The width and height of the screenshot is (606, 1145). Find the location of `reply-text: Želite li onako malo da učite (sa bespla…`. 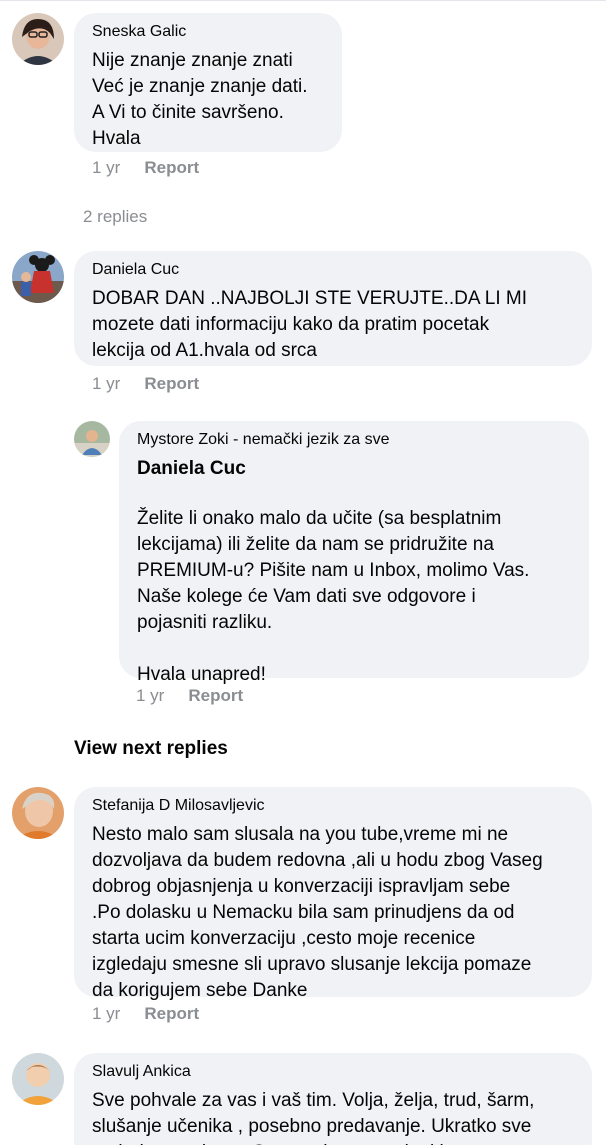

reply-text: Želite li onako malo da učite (sa bespla… is located at coordinates (333, 596).